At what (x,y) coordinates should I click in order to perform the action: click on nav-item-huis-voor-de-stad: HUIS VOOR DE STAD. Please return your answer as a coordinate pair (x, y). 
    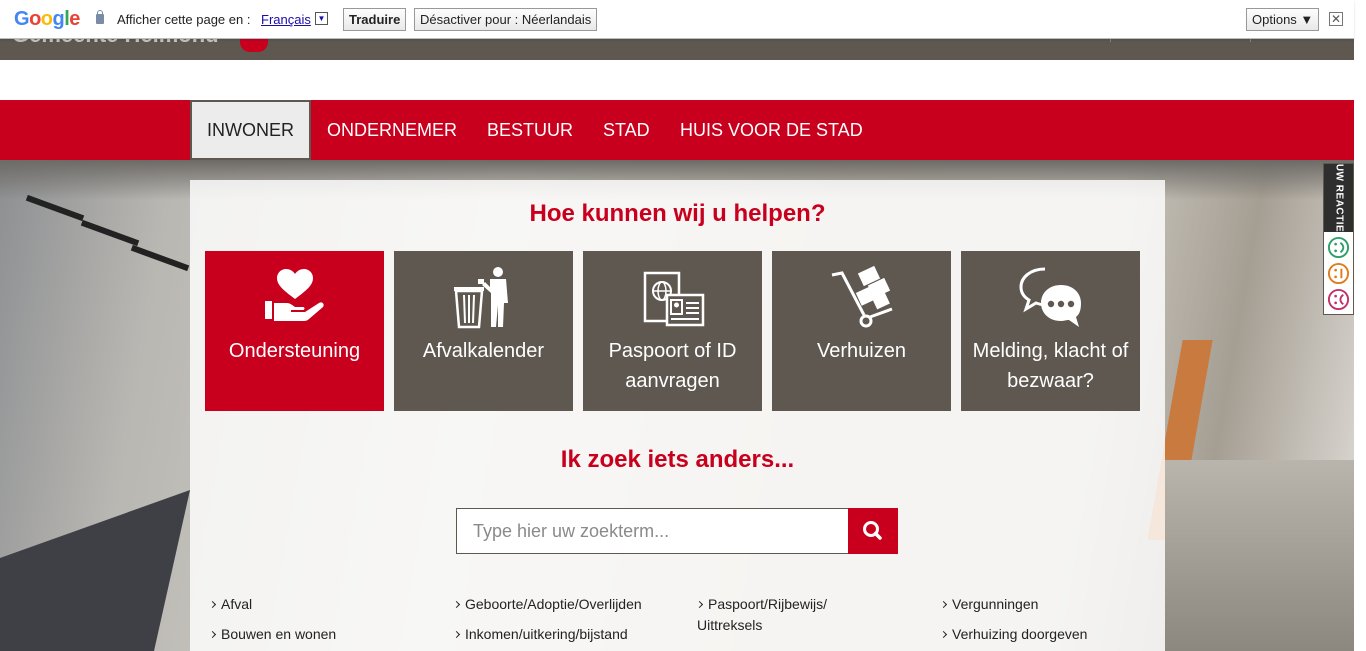
    Looking at the image, I should click on (771, 130).